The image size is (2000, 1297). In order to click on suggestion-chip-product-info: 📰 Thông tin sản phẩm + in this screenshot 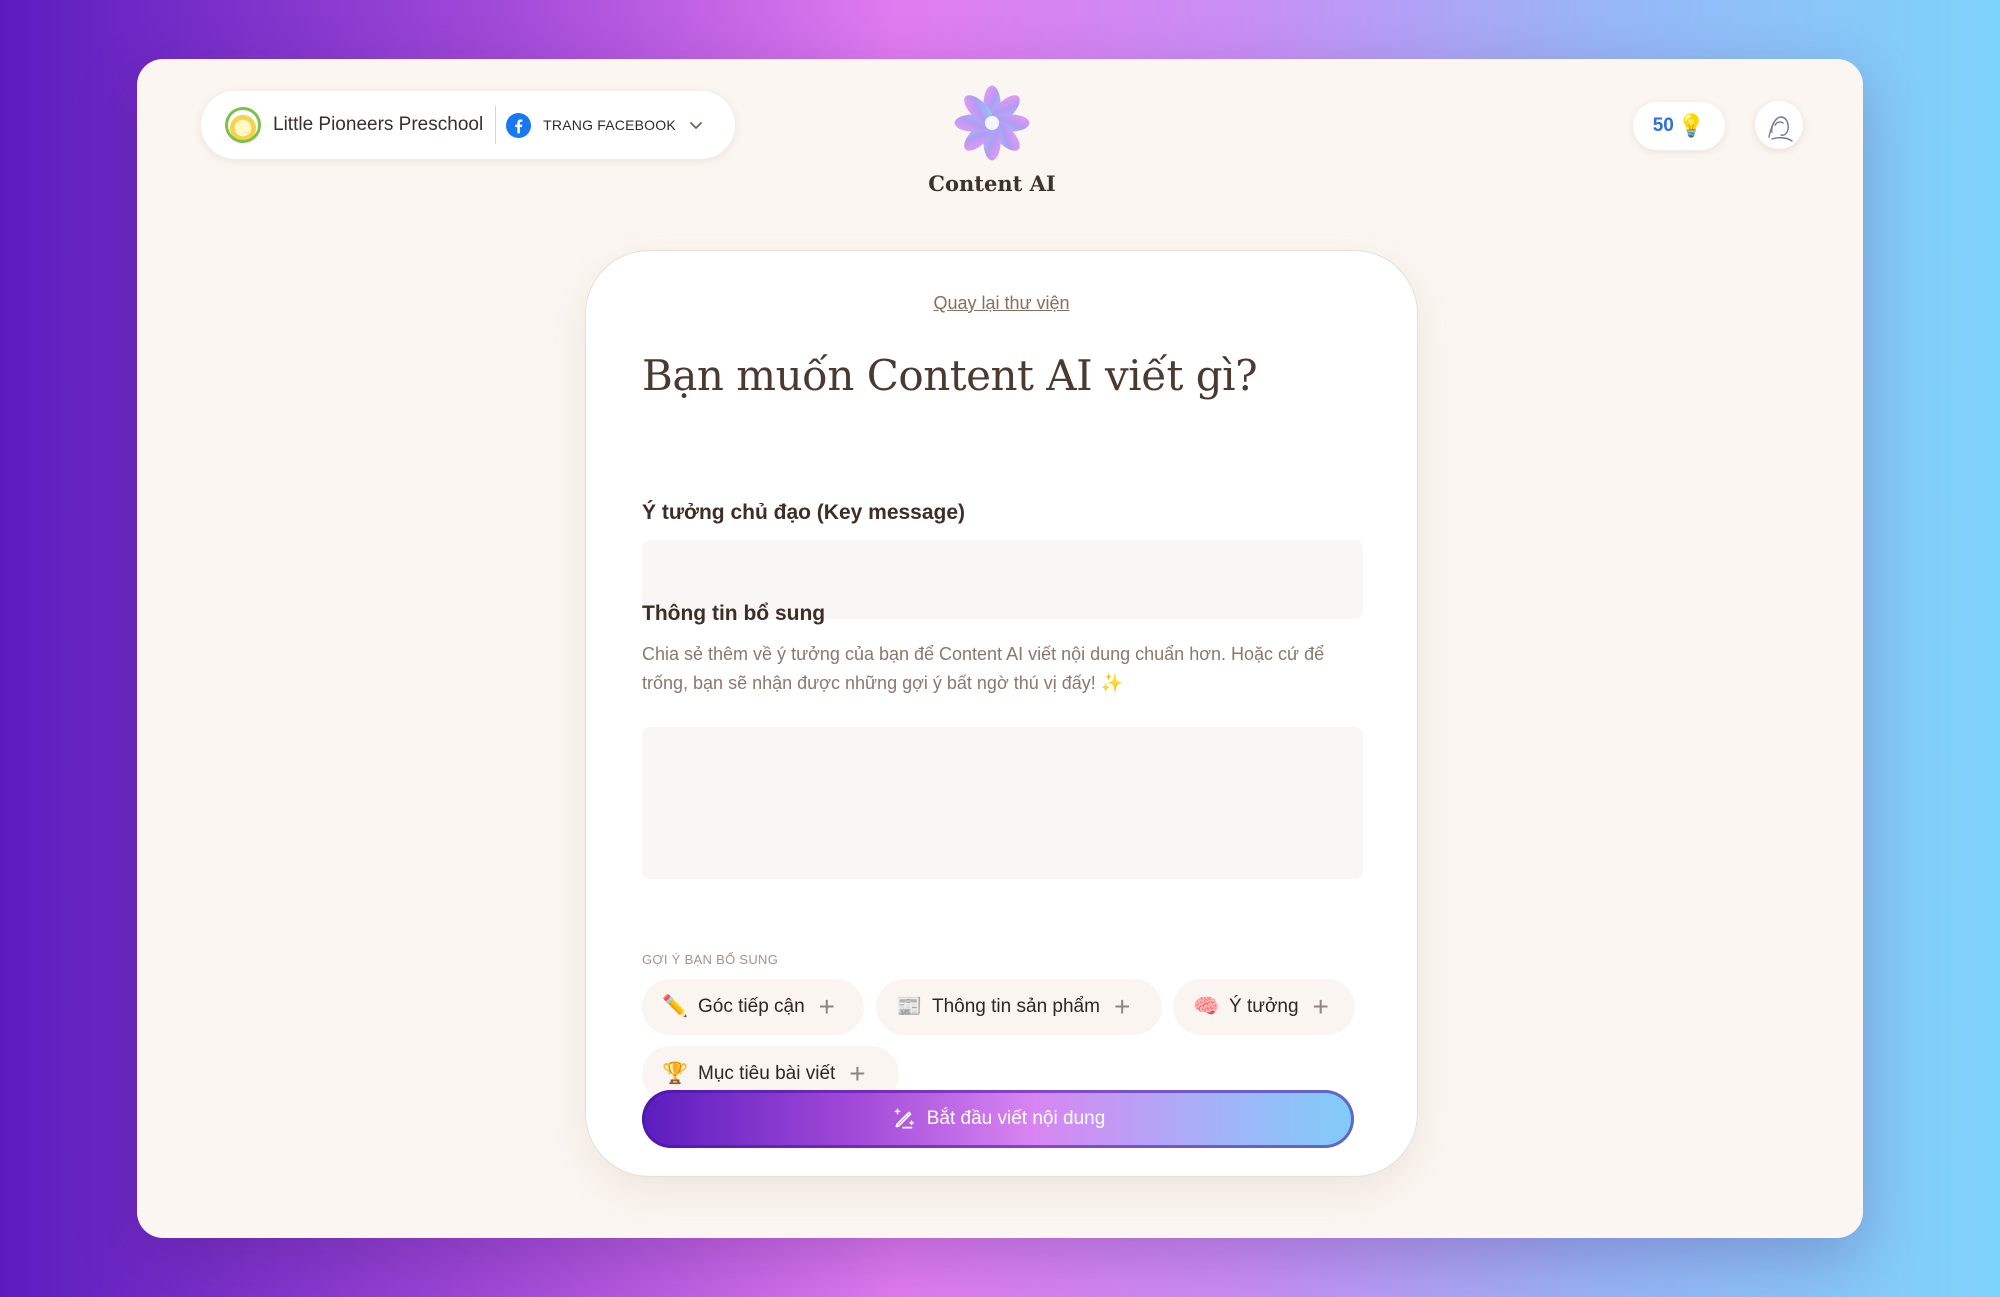, I will do `click(1019, 1007)`.